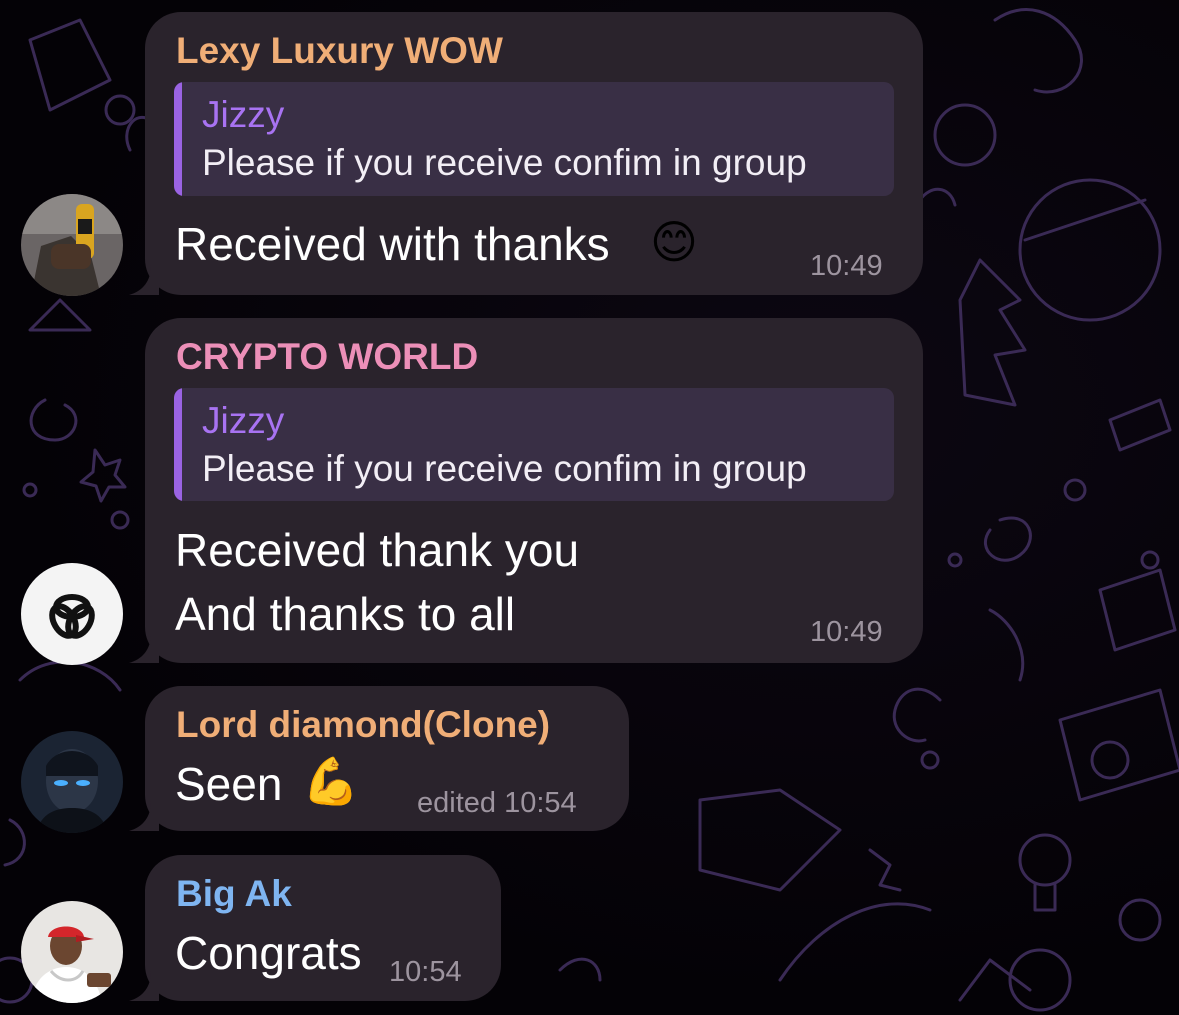  I want to click on sender-name: Lexy Luxury WOW, so click(339, 51).